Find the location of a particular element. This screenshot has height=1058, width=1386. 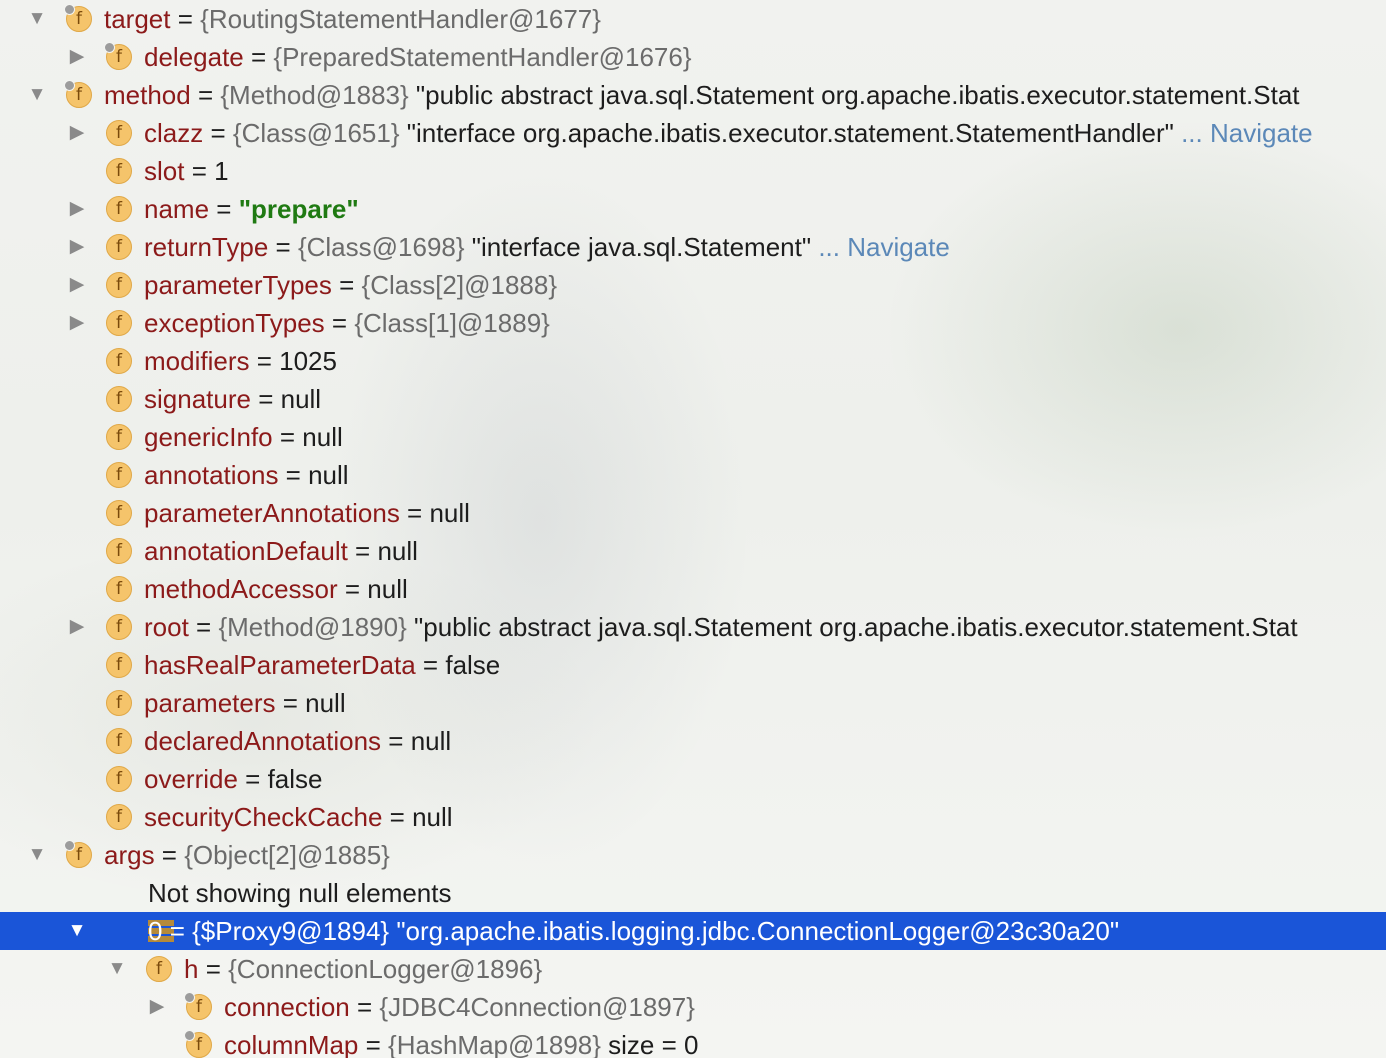

row-text: name = "prepare" is located at coordinates (251, 209).